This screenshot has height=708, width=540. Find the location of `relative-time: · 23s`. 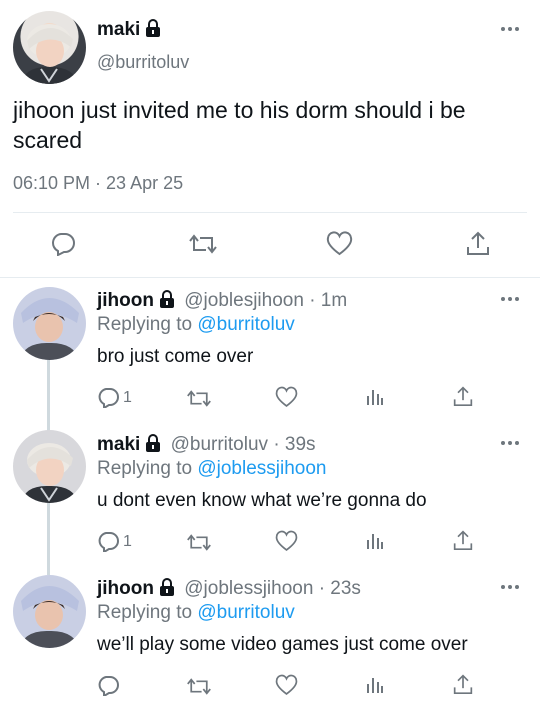

relative-time: · 23s is located at coordinates (340, 588).